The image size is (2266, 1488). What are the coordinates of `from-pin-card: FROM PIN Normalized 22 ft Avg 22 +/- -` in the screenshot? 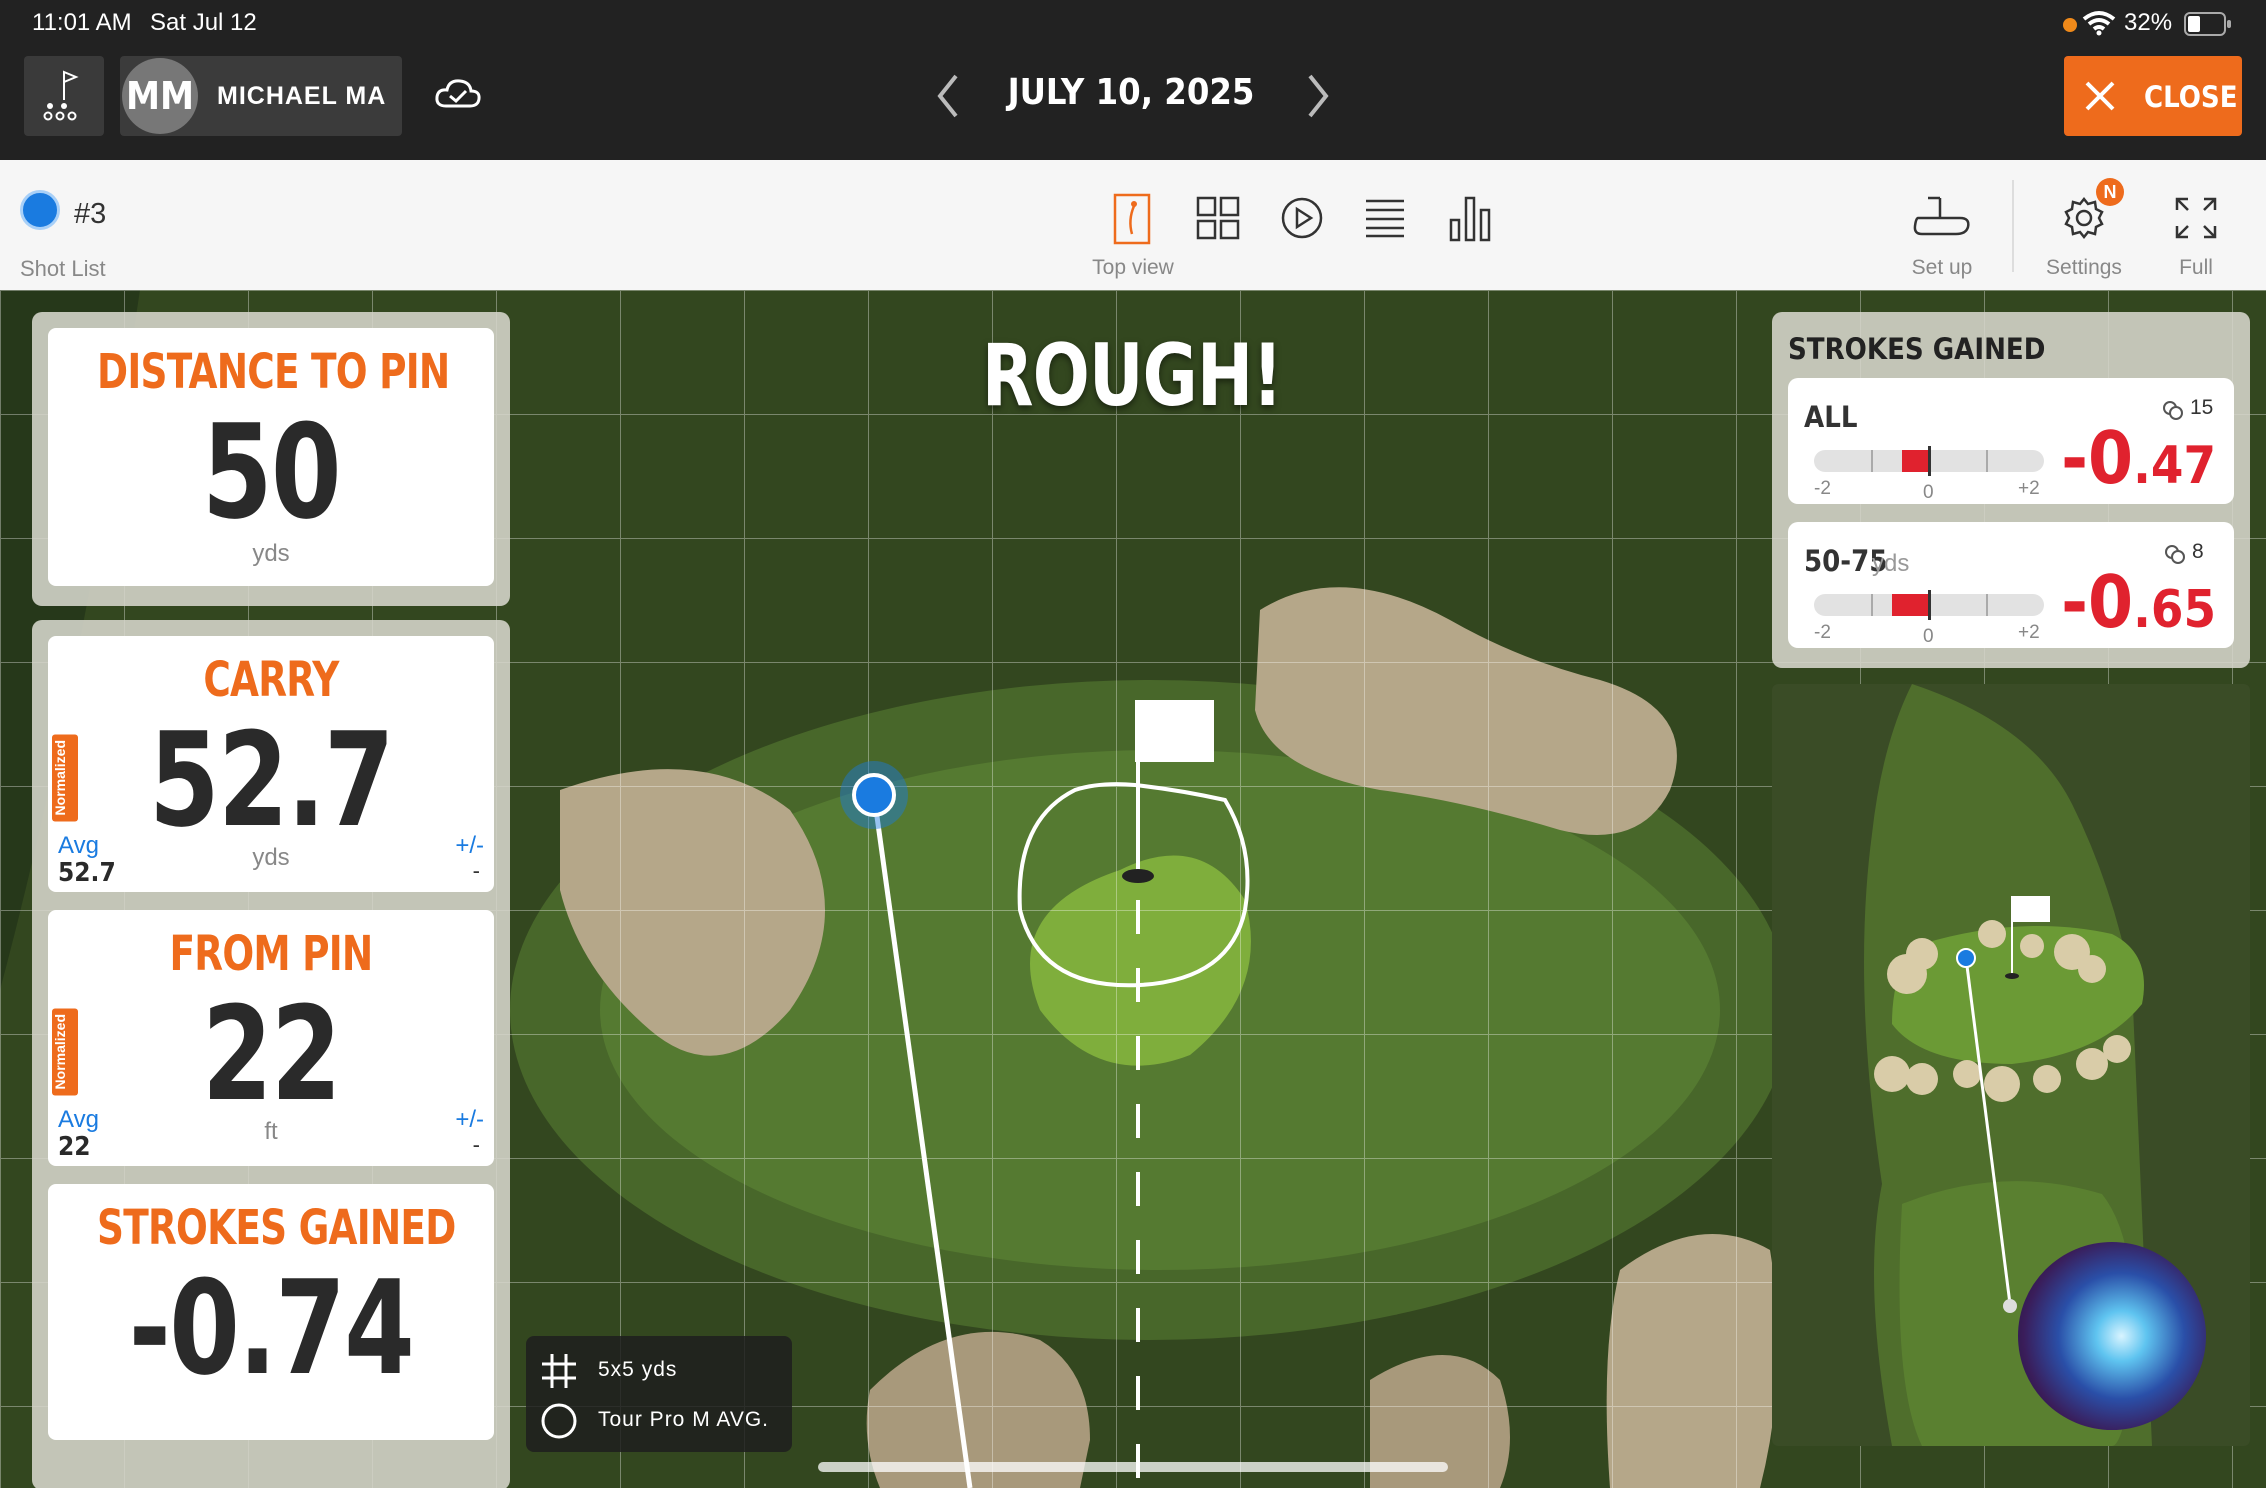 It's located at (271, 1038).